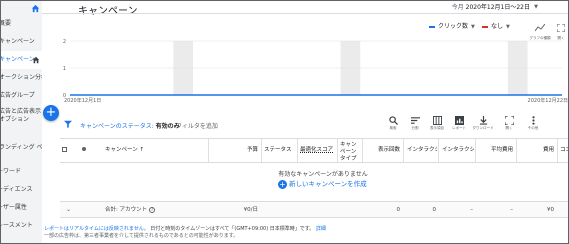  Describe the element at coordinates (511, 210) in the screenshot. I see `total-avg-cost: –` at that location.